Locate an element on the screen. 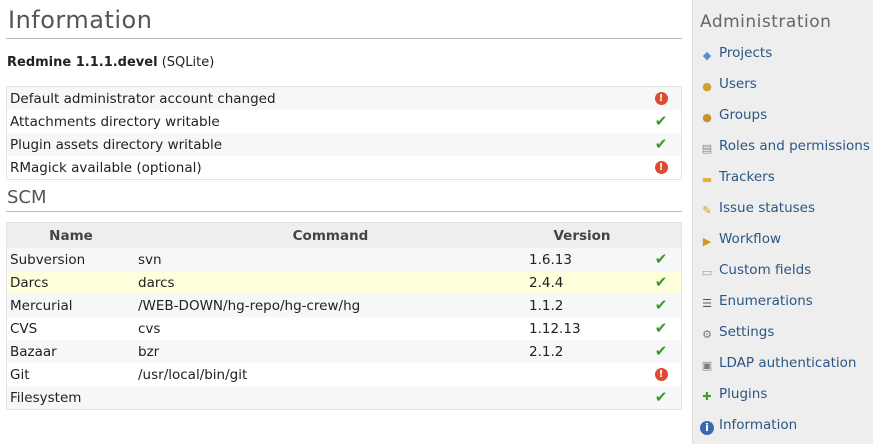 This screenshot has width=873, height=444. scm-status: ! is located at coordinates (660, 374).